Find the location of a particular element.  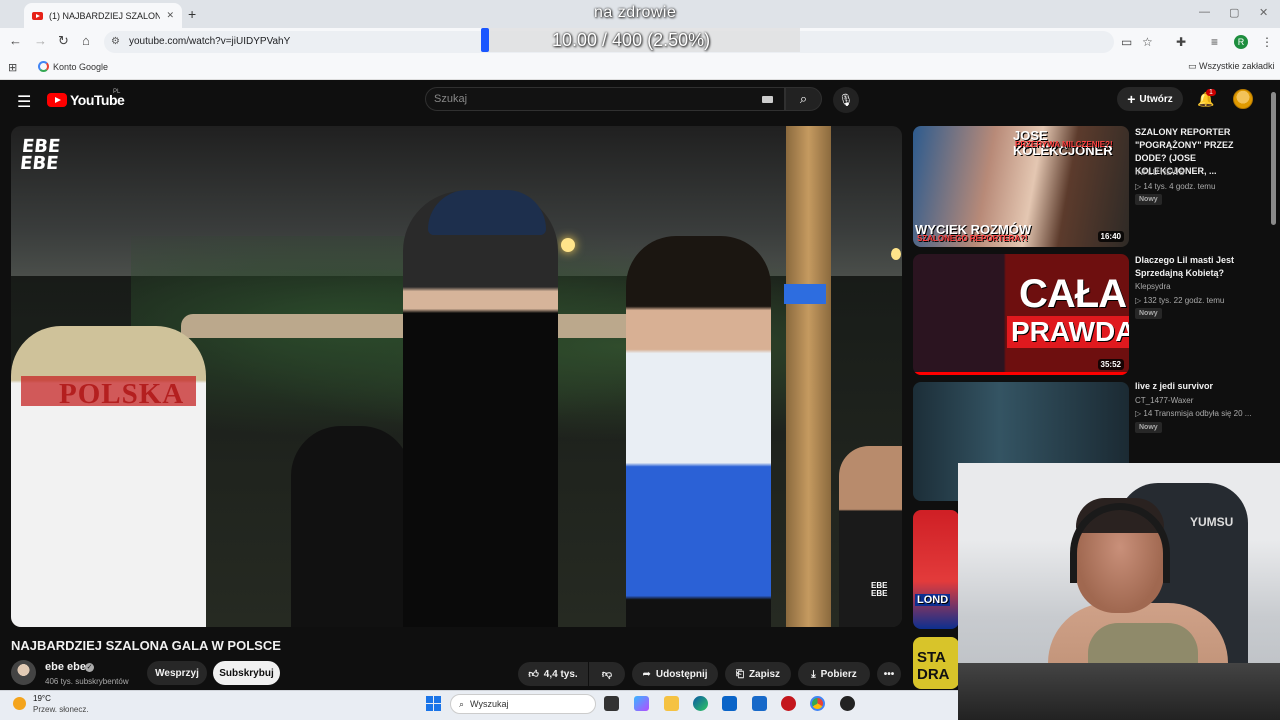

dislike-button: 👎︎ is located at coordinates (607, 674).